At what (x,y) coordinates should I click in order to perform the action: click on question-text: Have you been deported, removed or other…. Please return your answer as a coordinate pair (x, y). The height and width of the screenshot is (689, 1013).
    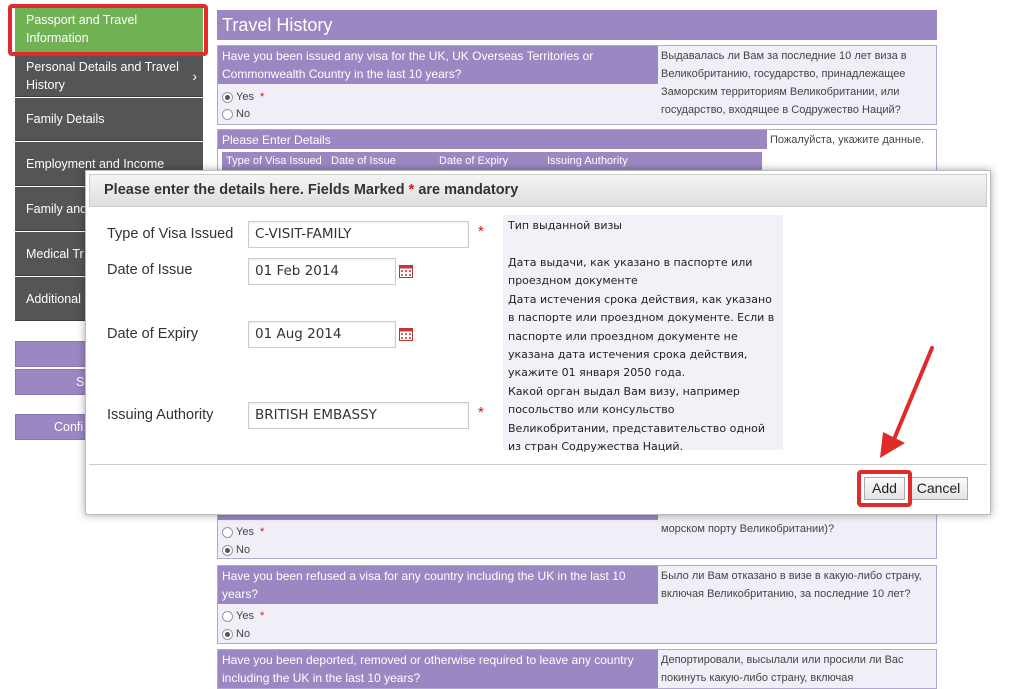
    Looking at the image, I should click on (438, 669).